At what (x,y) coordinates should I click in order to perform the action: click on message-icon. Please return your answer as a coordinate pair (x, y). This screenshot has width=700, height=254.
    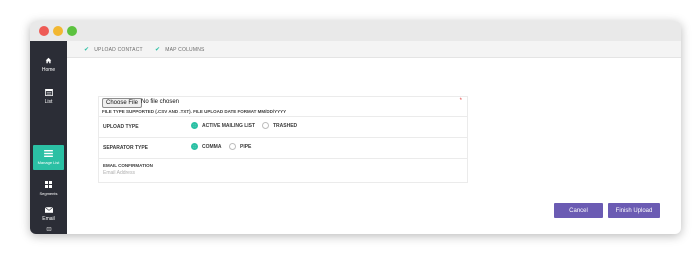
    Looking at the image, I should click on (48, 229).